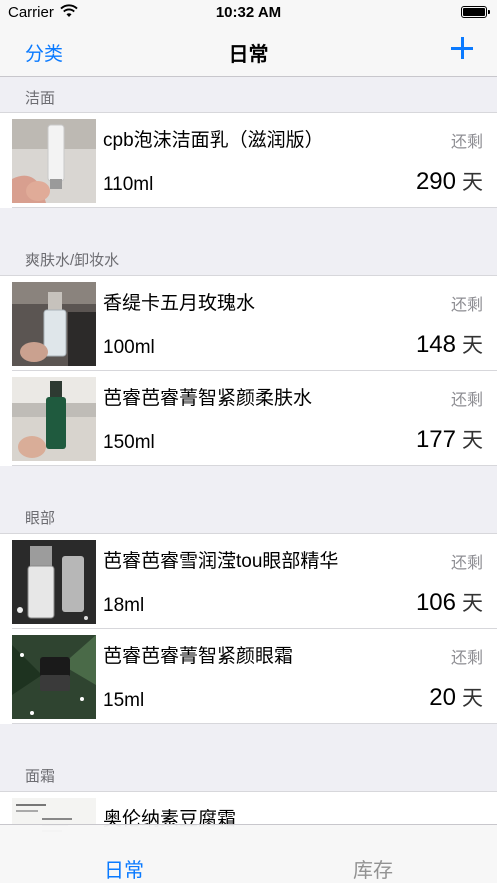  I want to click on product-name: cpb泡沫洁面乳（滋润版）, so click(213, 140).